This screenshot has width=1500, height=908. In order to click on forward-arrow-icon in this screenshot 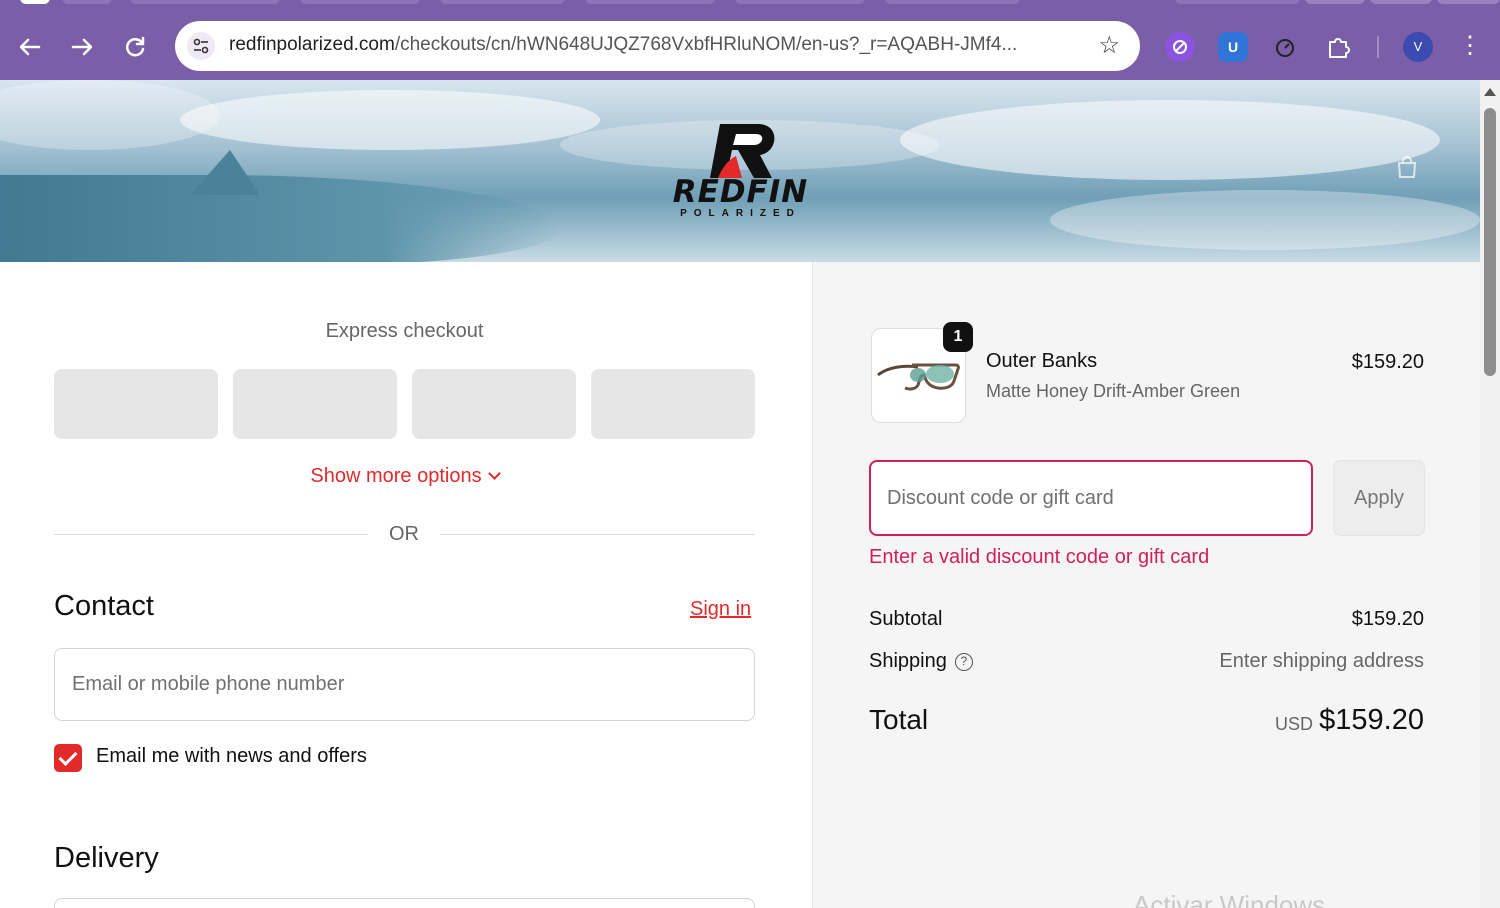, I will do `click(82, 47)`.